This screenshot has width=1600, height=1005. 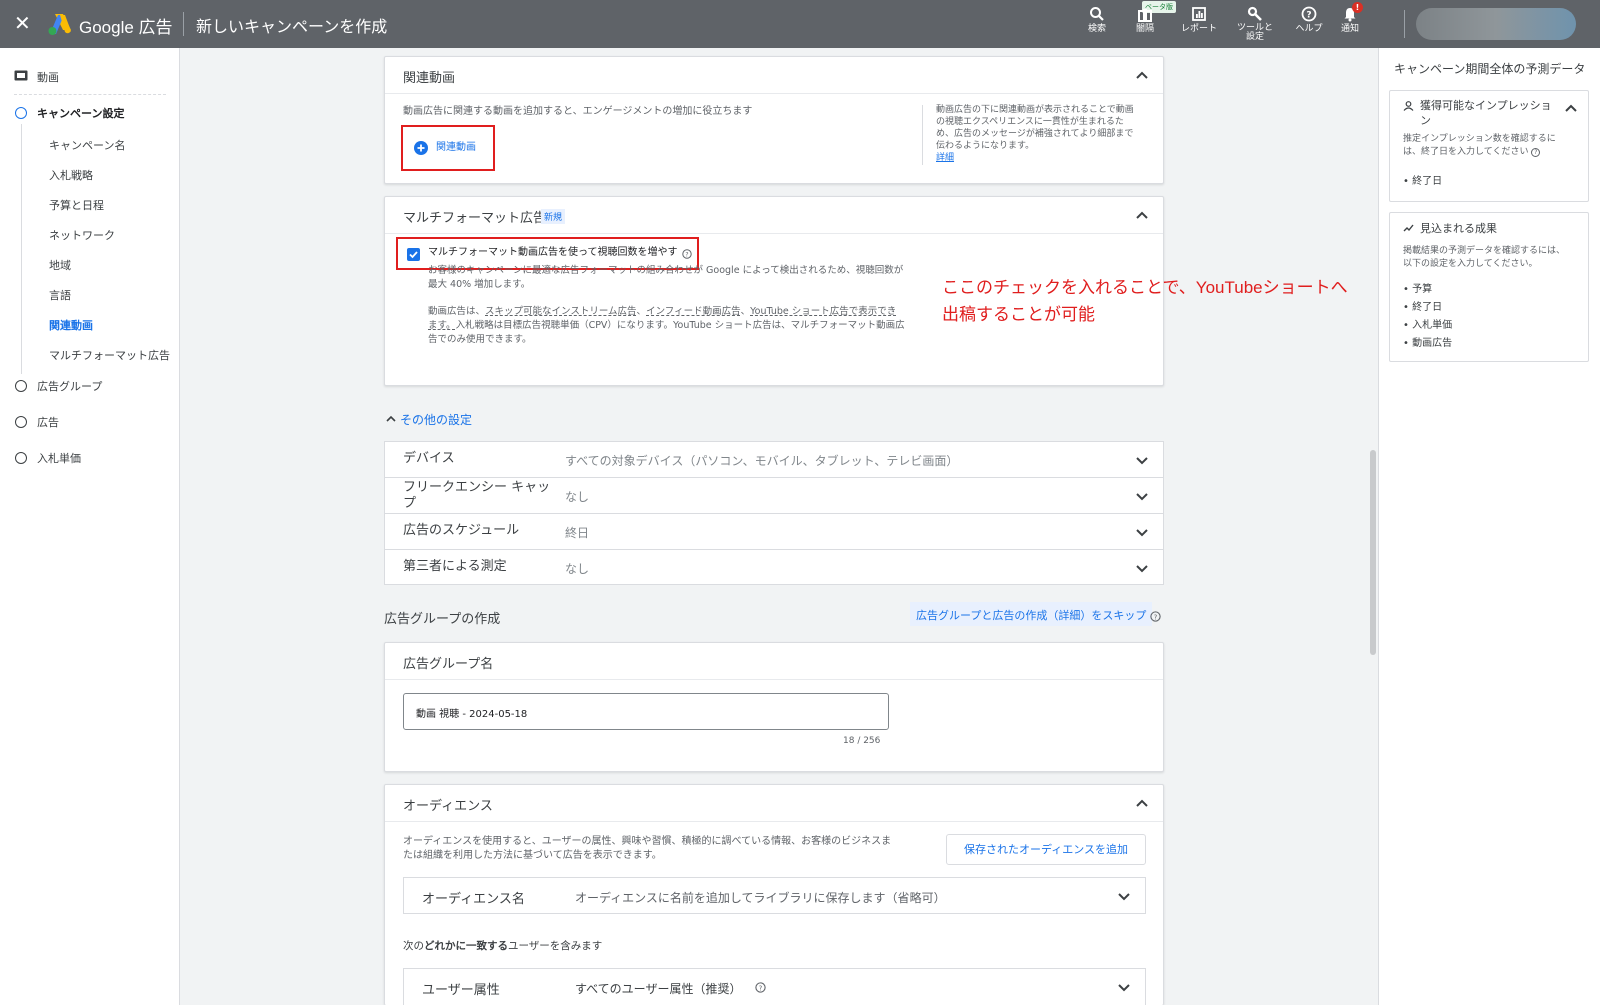 What do you see at coordinates (1031, 614) in the screenshot?
I see `skip-ad-group-link: 広告グループと広告の作成（詳細）をスキップ` at bounding box center [1031, 614].